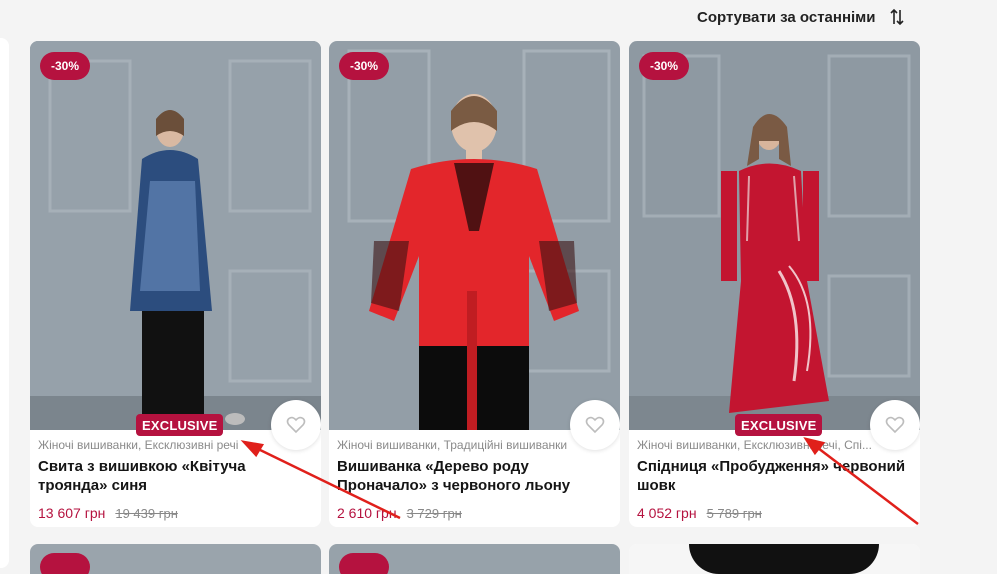 The width and height of the screenshot is (997, 574). What do you see at coordinates (146, 513) in the screenshot?
I see `old-price: 19 439 грн` at bounding box center [146, 513].